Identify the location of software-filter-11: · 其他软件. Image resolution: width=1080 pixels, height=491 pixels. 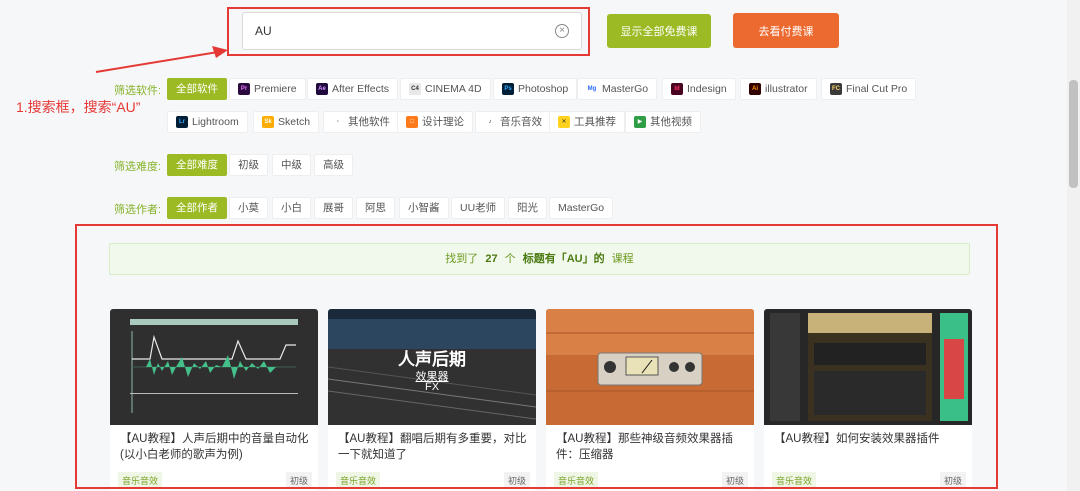
(361, 122).